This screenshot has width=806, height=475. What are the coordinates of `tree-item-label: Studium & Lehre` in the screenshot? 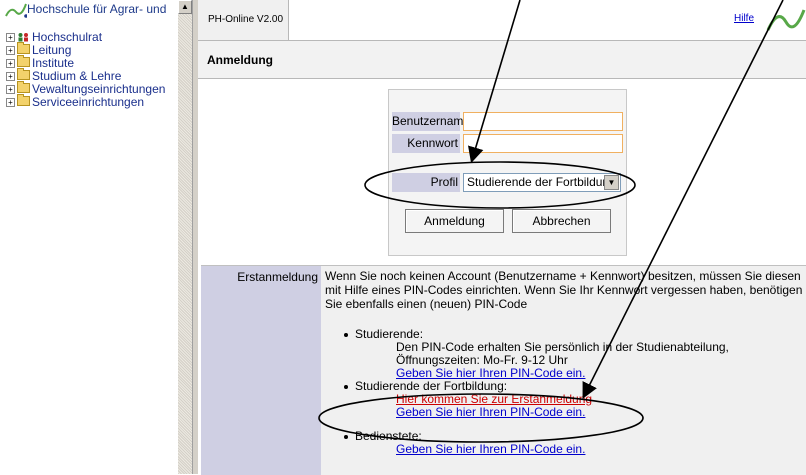 It's located at (77, 76).